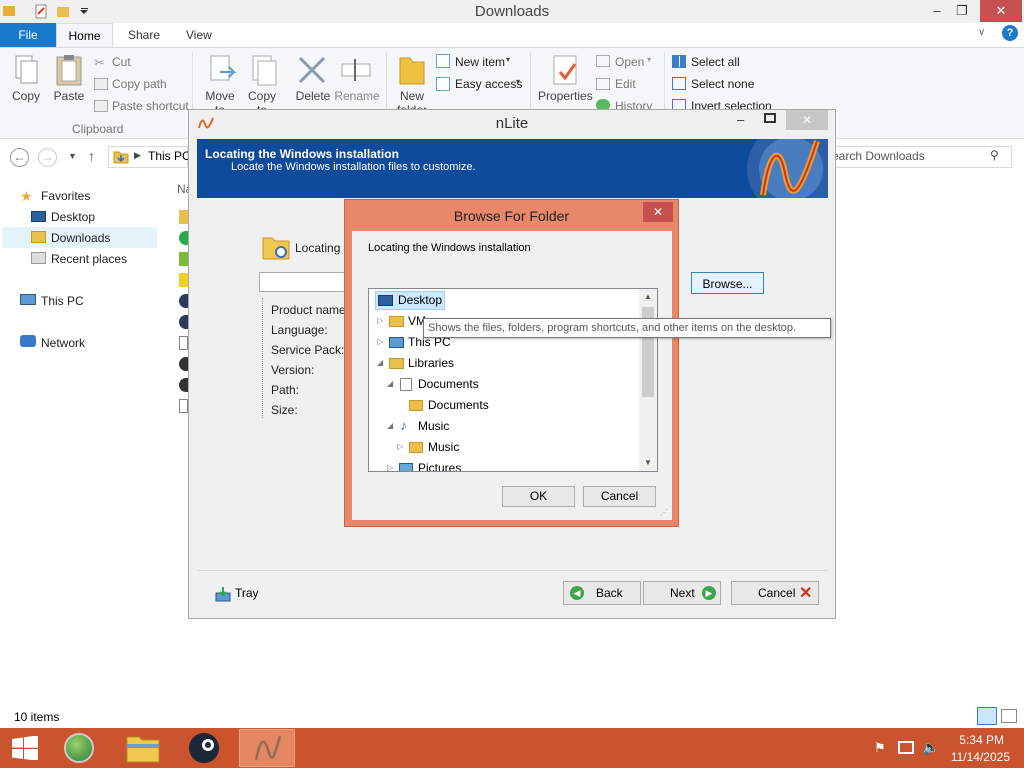  Describe the element at coordinates (222, 70) in the screenshot. I see `move-to-icon` at that location.